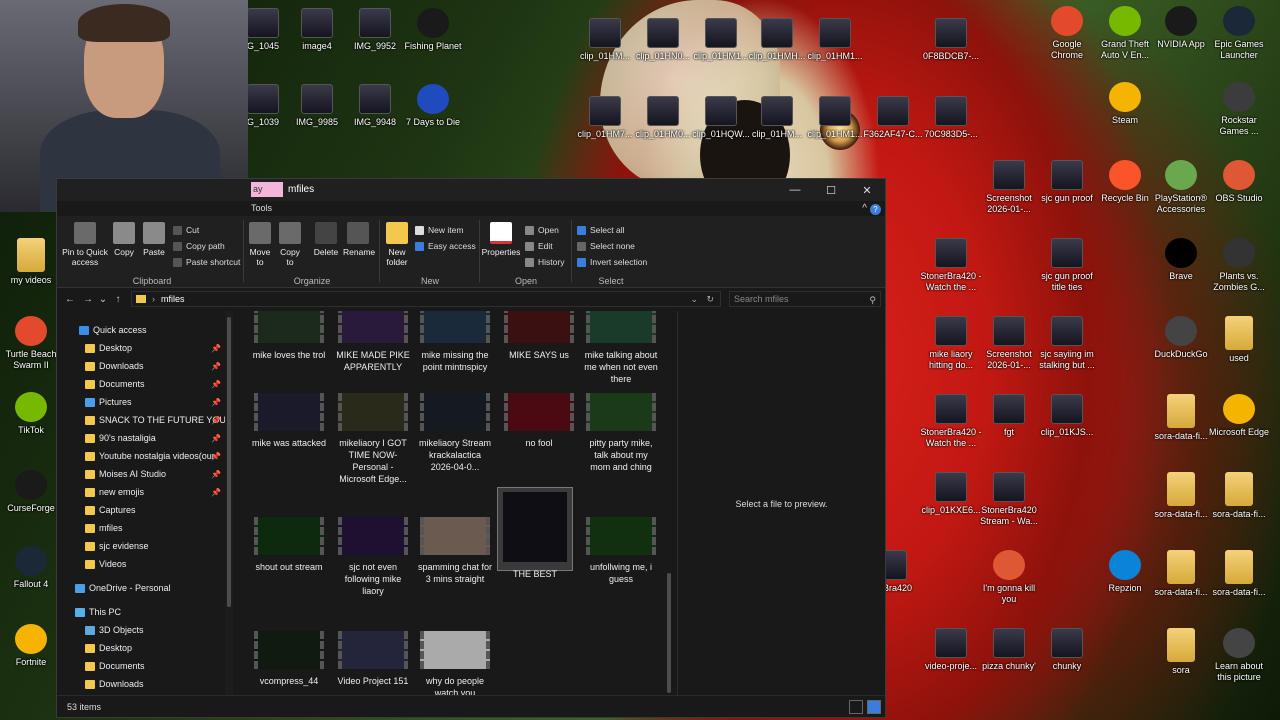 The image size is (1280, 720). I want to click on file-tile: why do people watch you, so click(455, 664).